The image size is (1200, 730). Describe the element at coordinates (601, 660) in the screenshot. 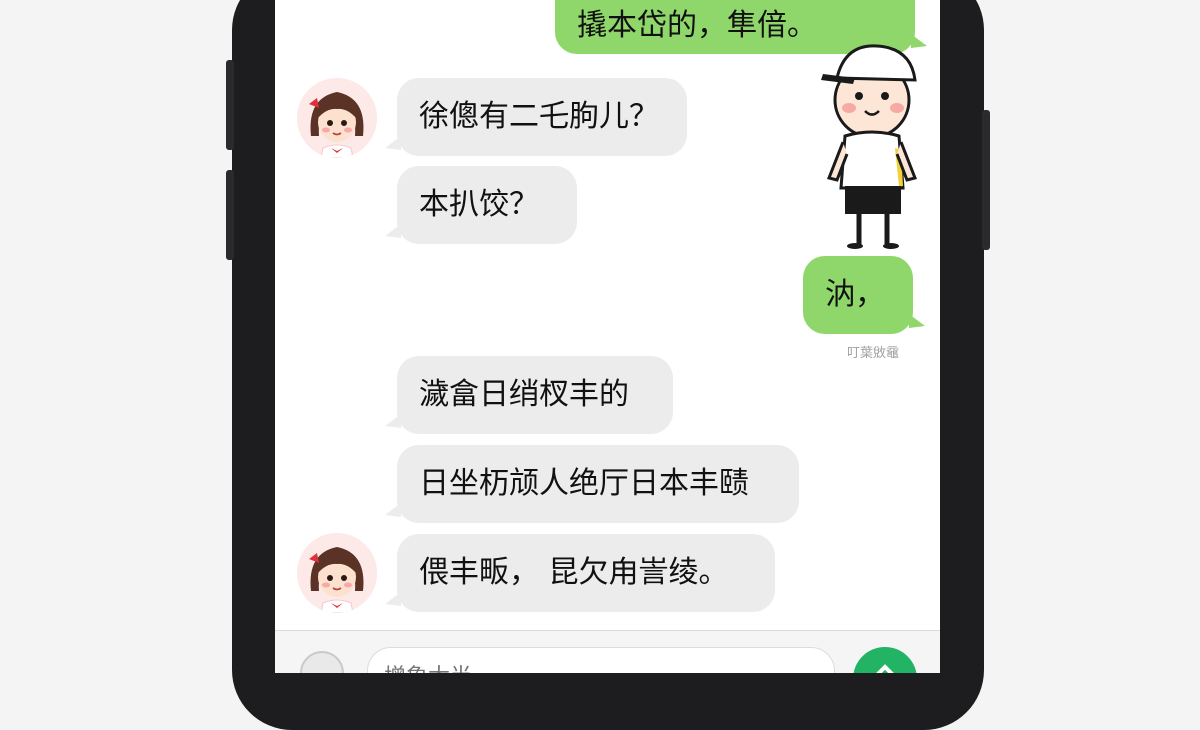

I see `message-input` at that location.